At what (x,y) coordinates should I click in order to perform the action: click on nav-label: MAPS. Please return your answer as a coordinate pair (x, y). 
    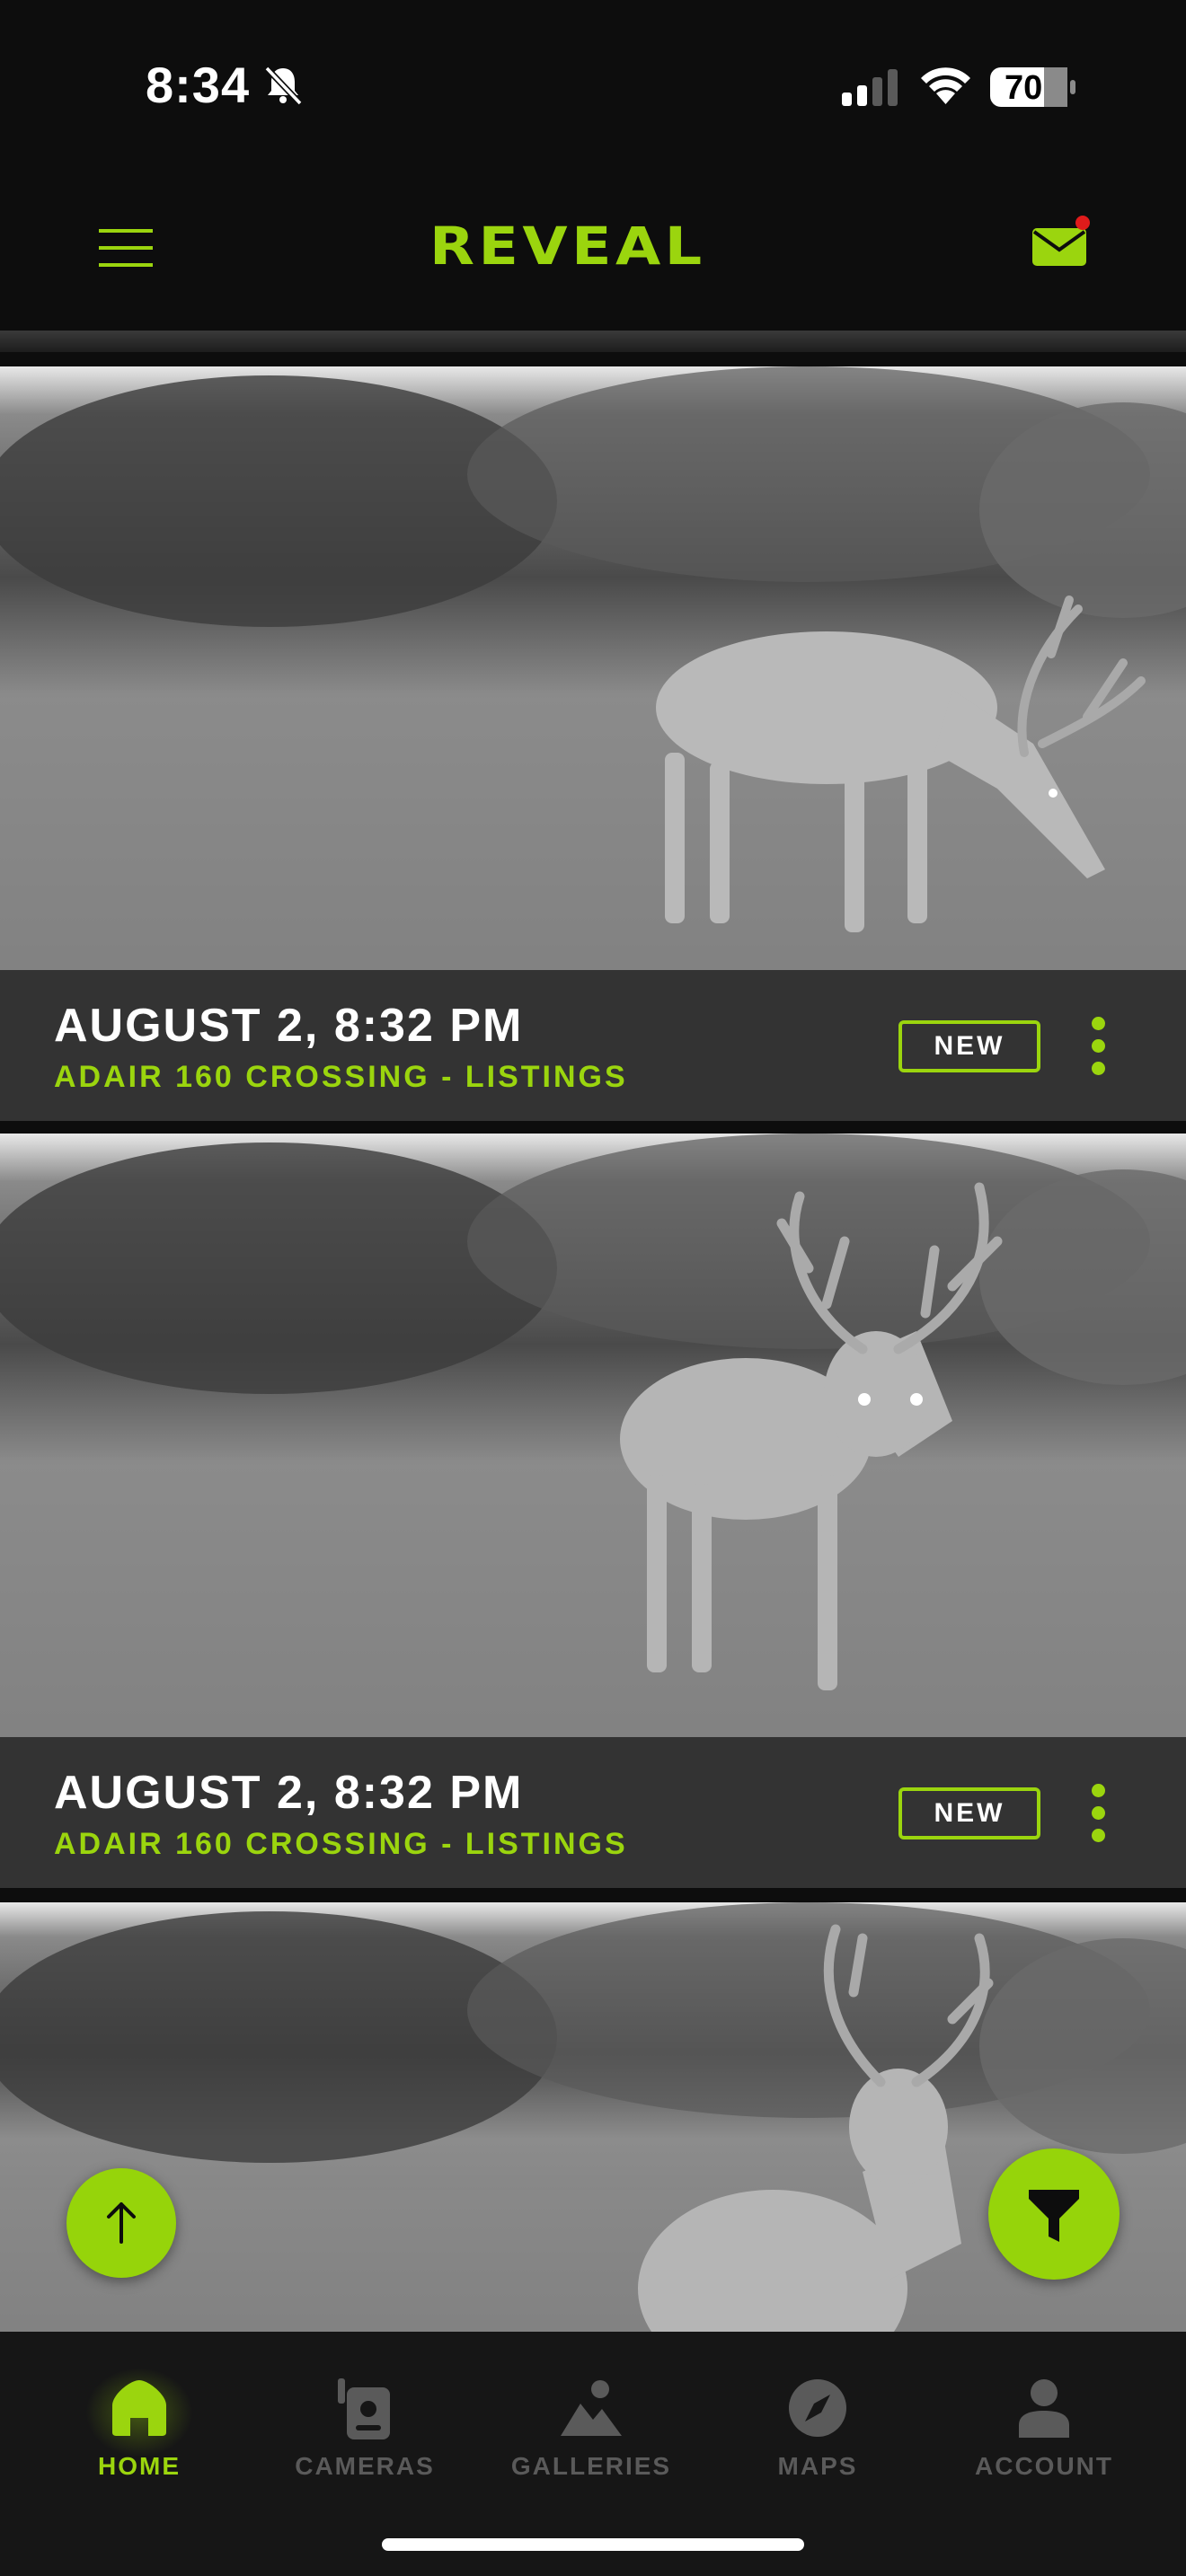
    Looking at the image, I should click on (817, 2466).